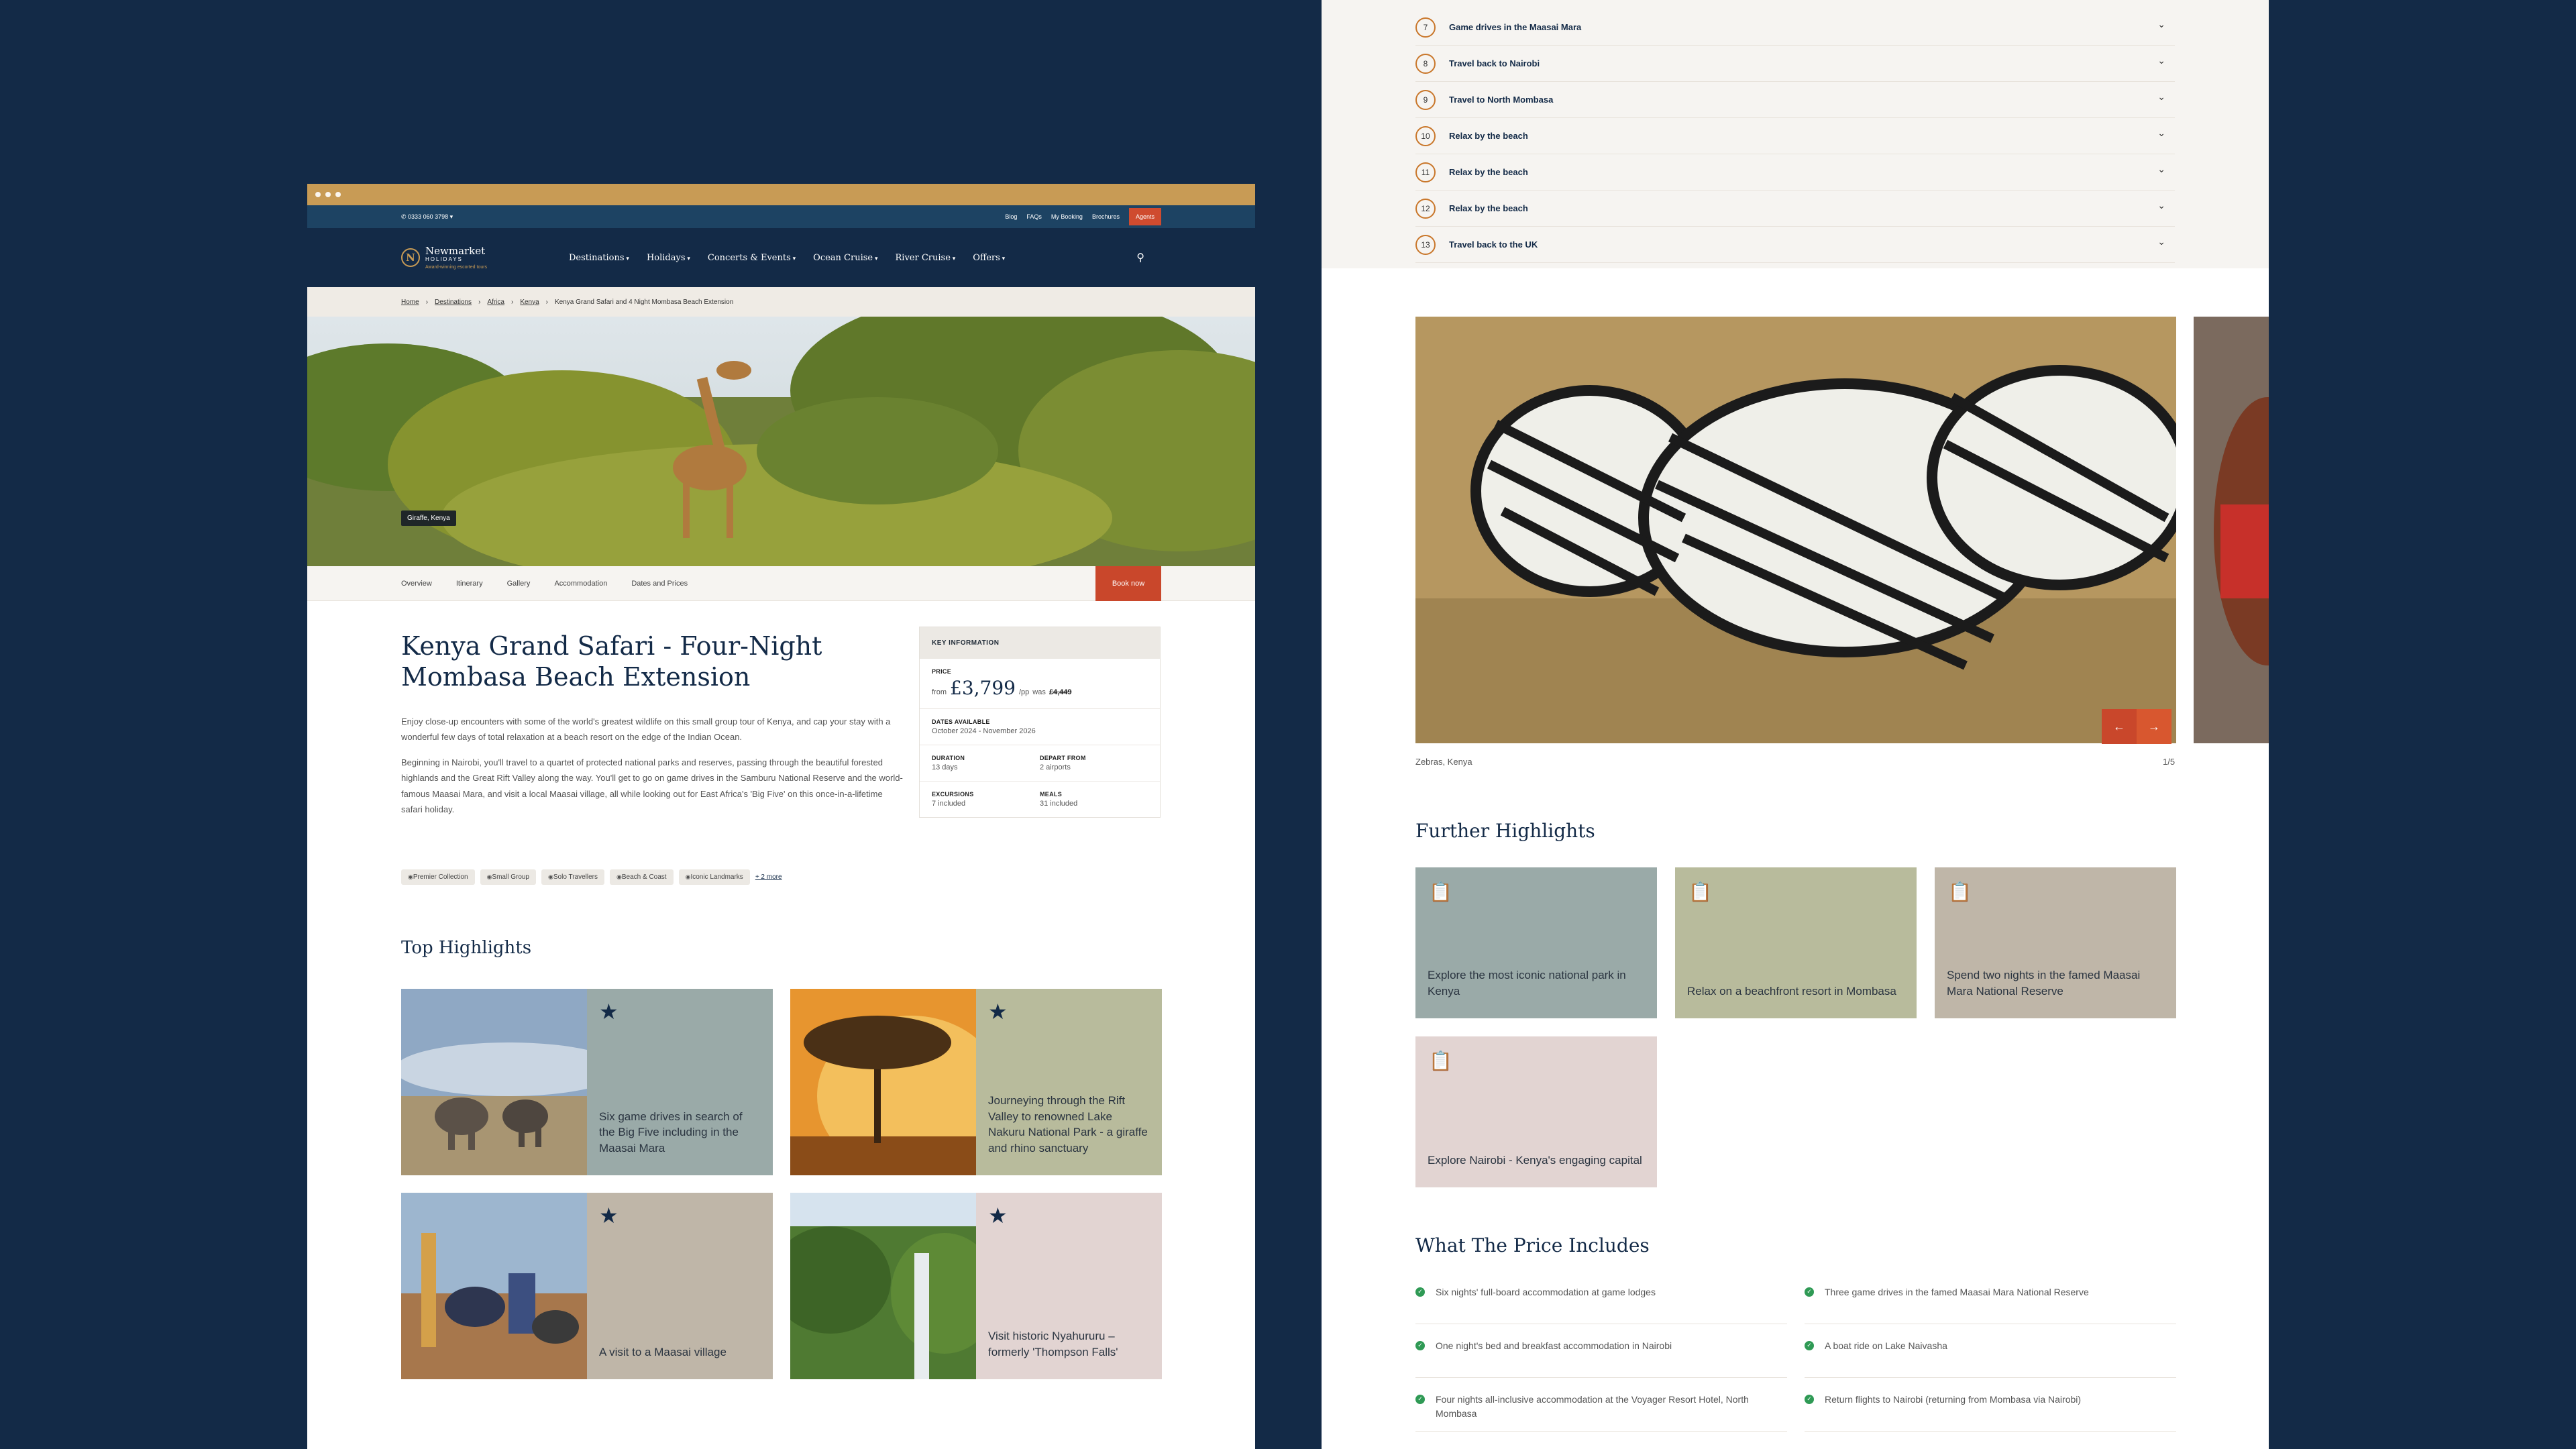  I want to click on itinerary-day: 12 Relax by the beach ⌄, so click(1795, 209).